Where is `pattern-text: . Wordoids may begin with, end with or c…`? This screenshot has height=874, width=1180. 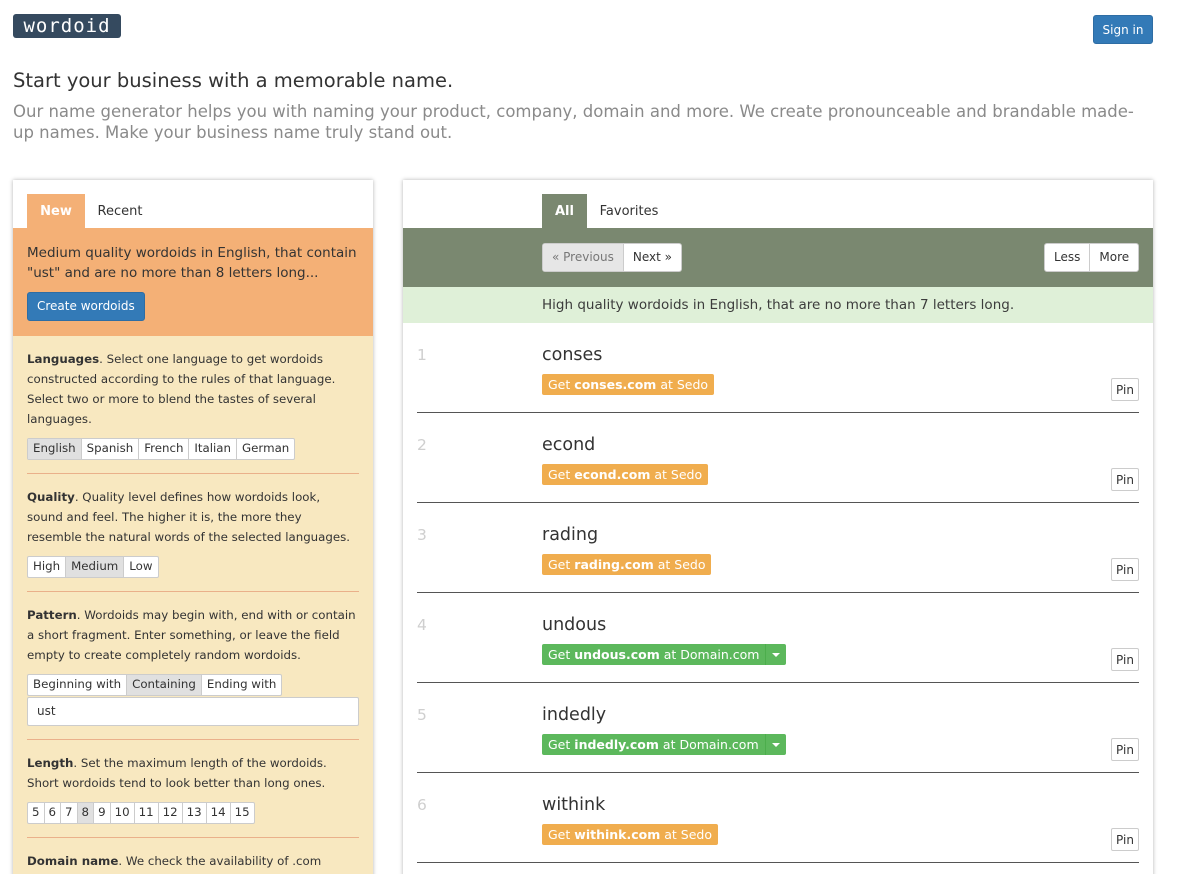 pattern-text: . Wordoids may begin with, end with or c… is located at coordinates (191, 635).